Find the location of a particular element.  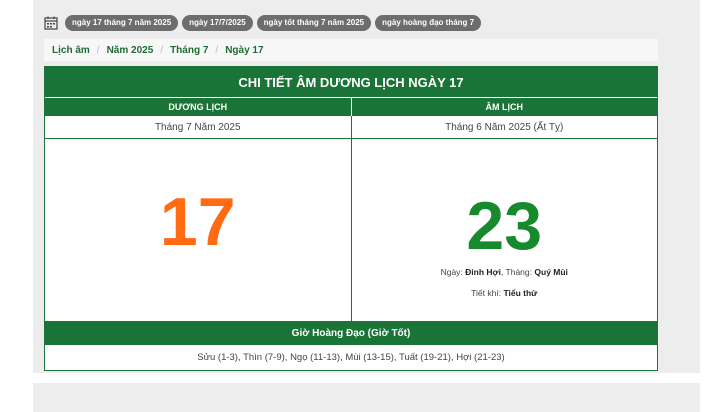

breadcrumb-lich-am: Lịch âm is located at coordinates (71, 50).